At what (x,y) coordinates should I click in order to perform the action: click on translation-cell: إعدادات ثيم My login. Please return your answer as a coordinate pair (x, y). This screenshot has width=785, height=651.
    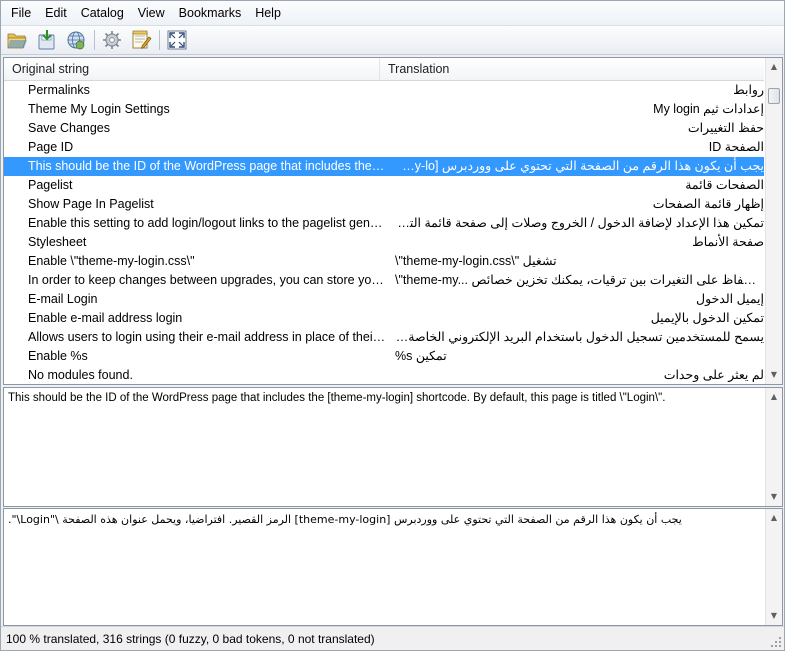
    Looking at the image, I should click on (708, 109).